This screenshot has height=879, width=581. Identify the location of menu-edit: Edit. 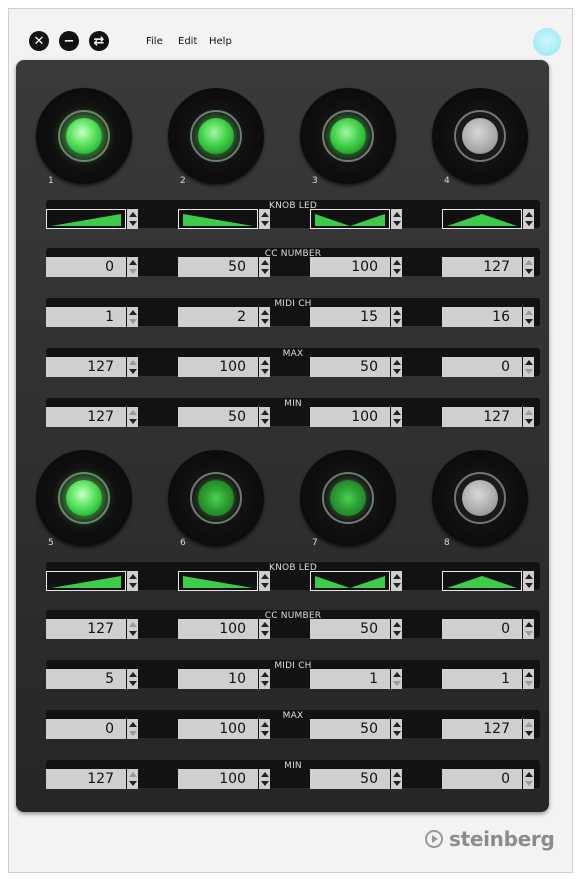
(187, 41).